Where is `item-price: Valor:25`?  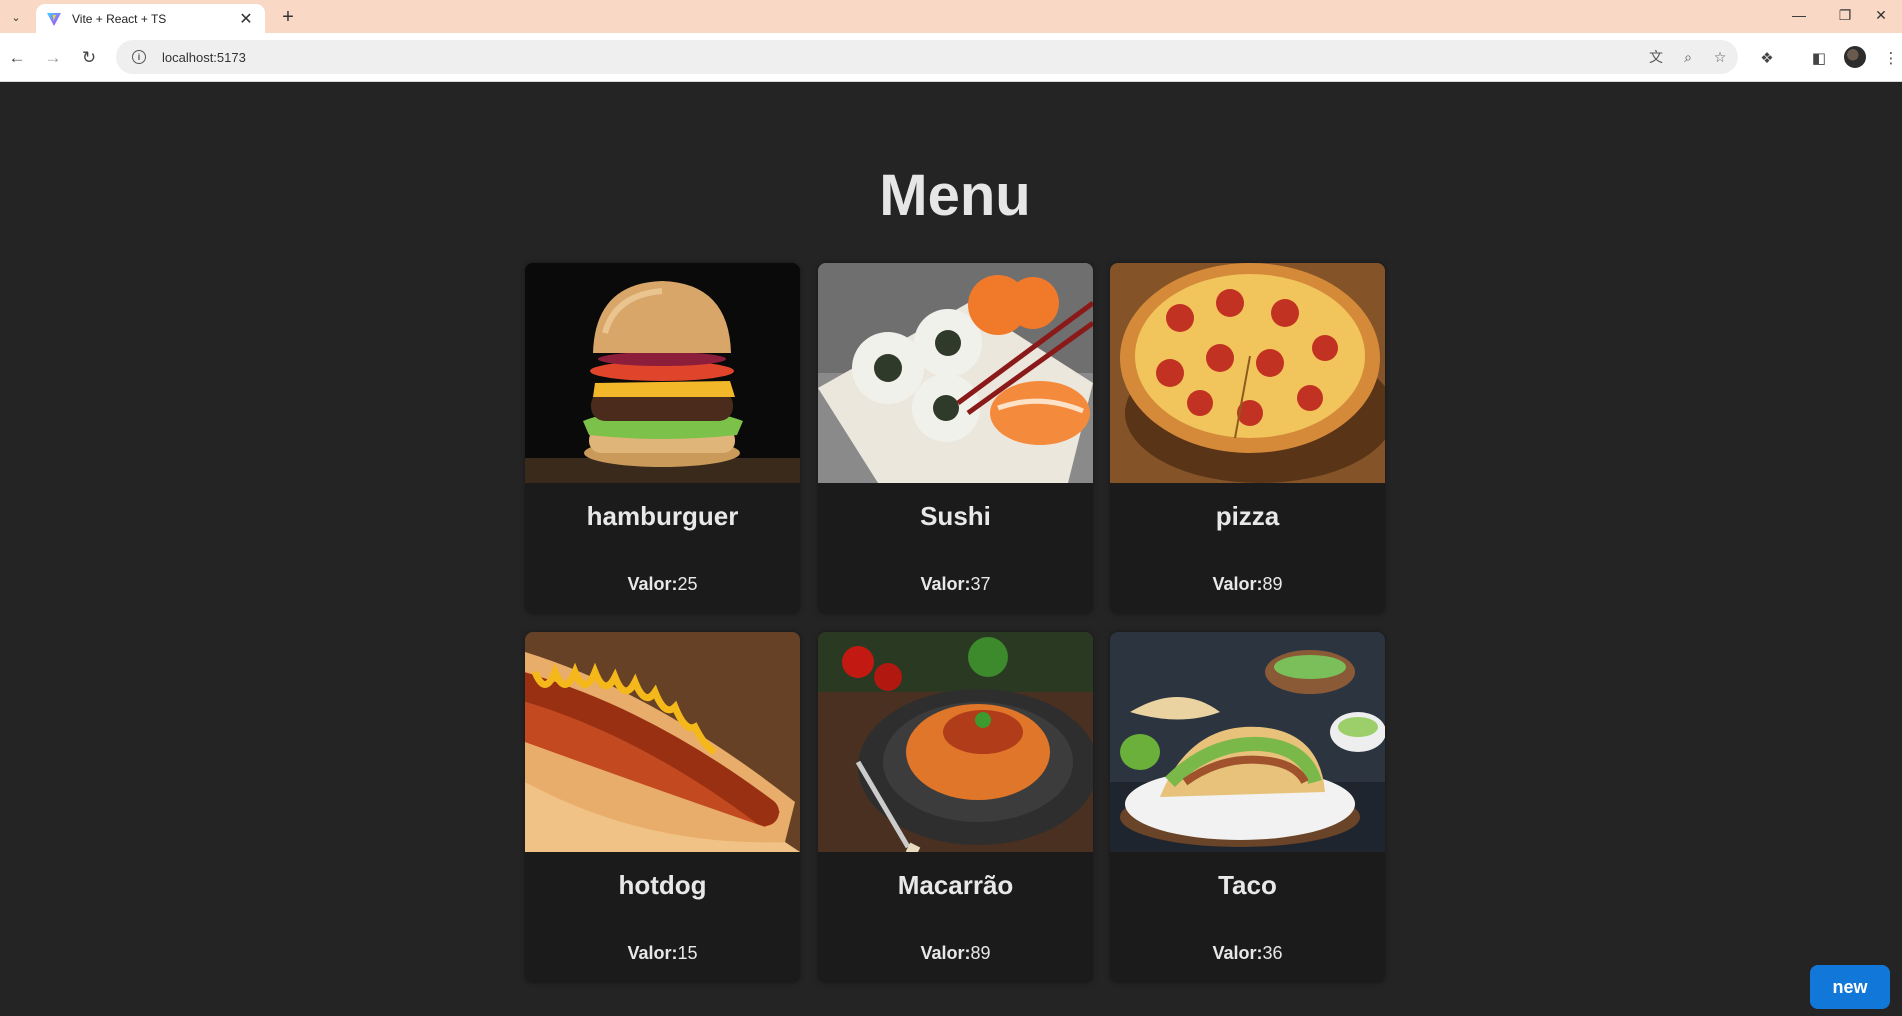 item-price: Valor:25 is located at coordinates (662, 584).